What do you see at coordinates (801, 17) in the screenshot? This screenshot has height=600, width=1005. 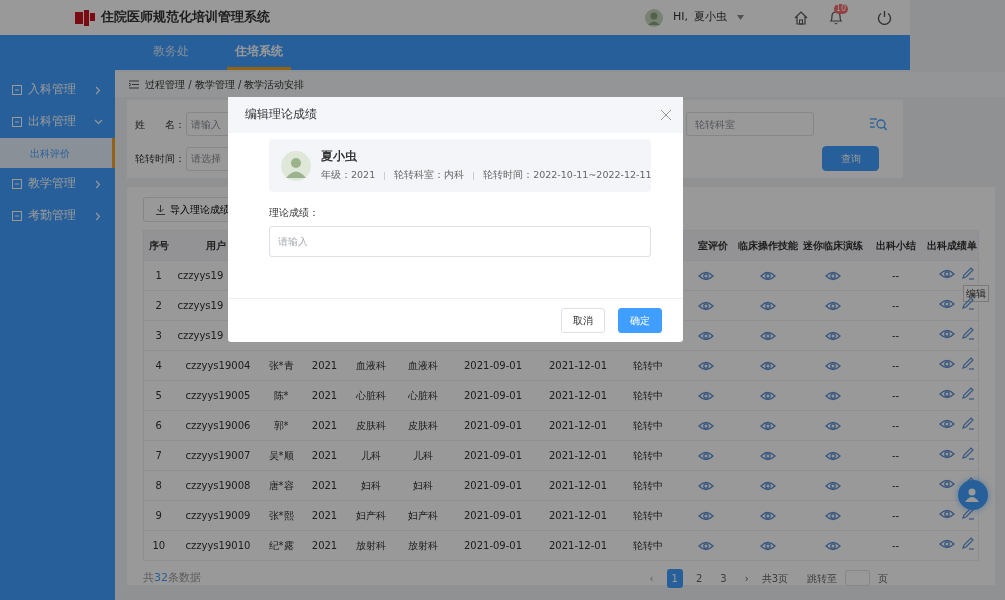 I see `home-icon` at bounding box center [801, 17].